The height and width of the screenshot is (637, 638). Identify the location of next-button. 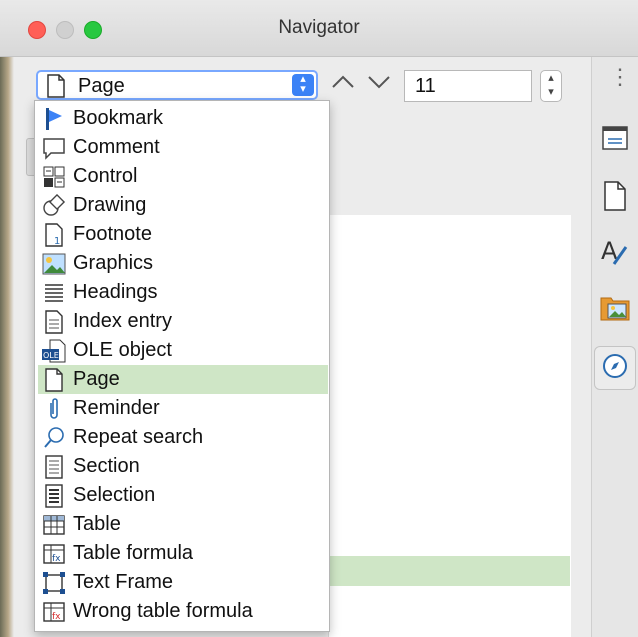
(379, 85).